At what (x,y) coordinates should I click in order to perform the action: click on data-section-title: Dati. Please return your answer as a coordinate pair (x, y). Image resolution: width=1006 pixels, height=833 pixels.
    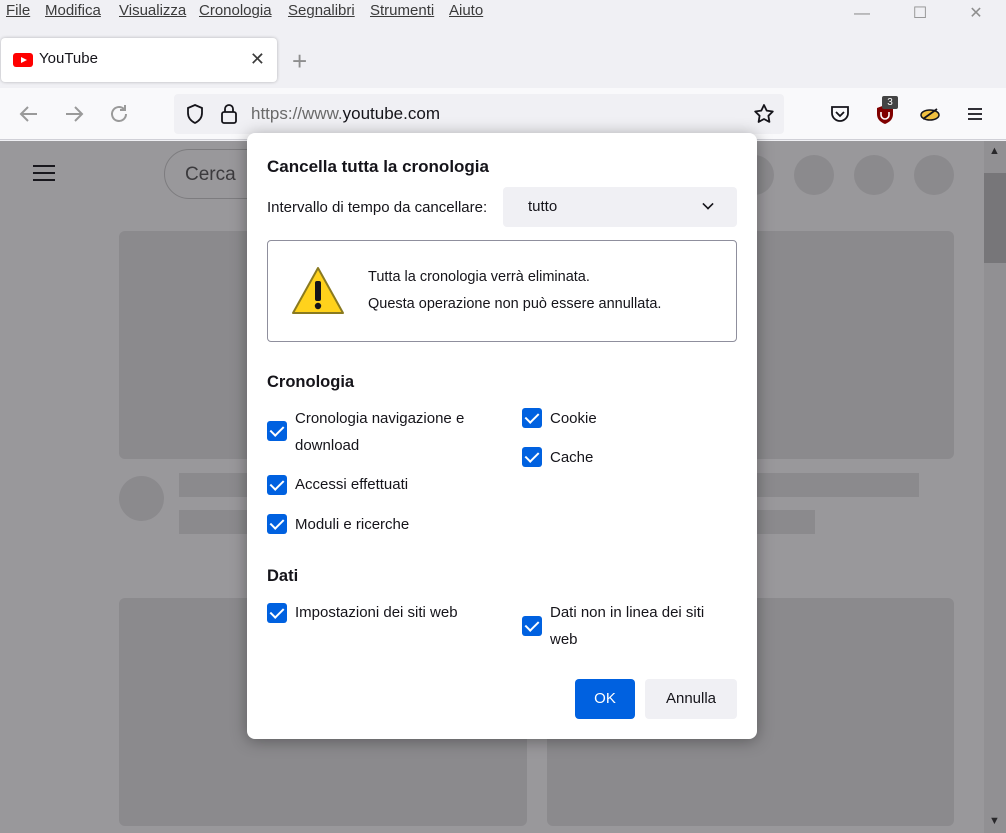
    Looking at the image, I should click on (283, 576).